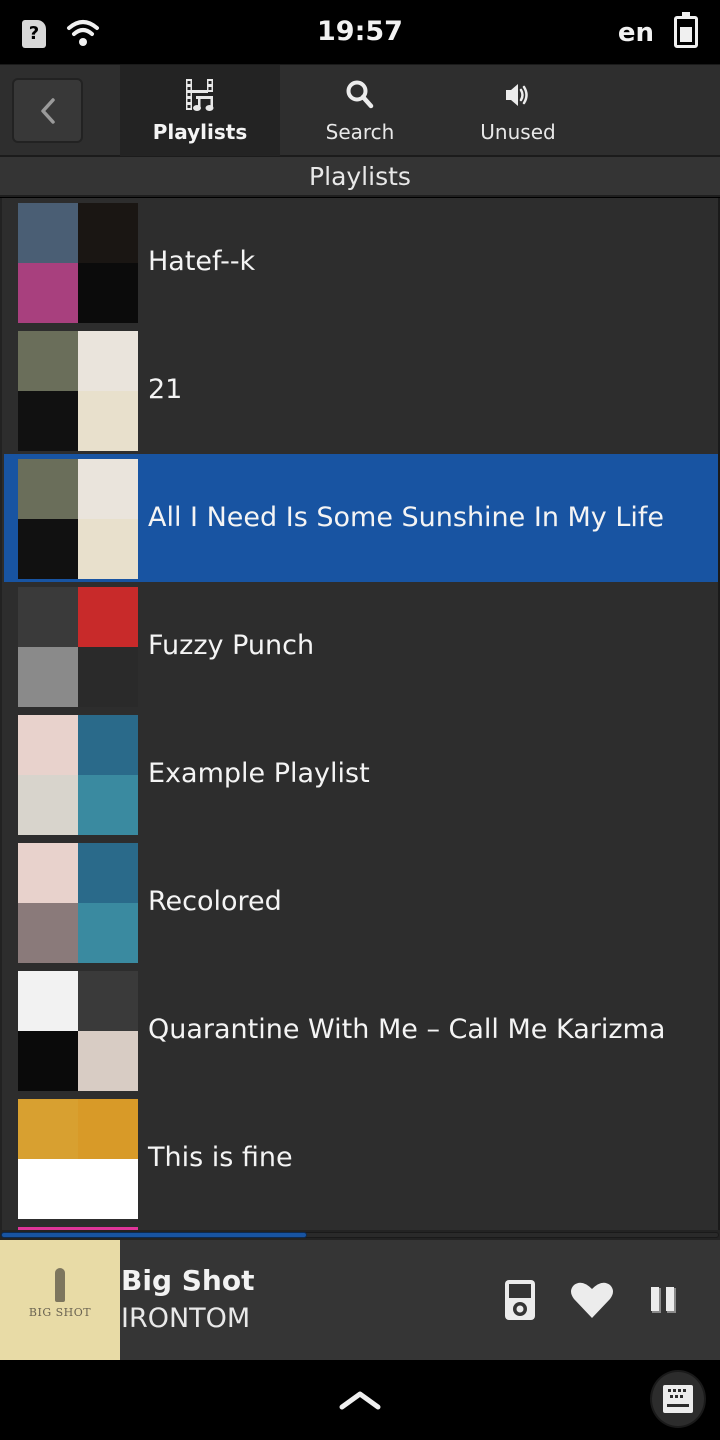 The image size is (720, 1440). I want to click on now-playing-title: Big Shot, so click(188, 1280).